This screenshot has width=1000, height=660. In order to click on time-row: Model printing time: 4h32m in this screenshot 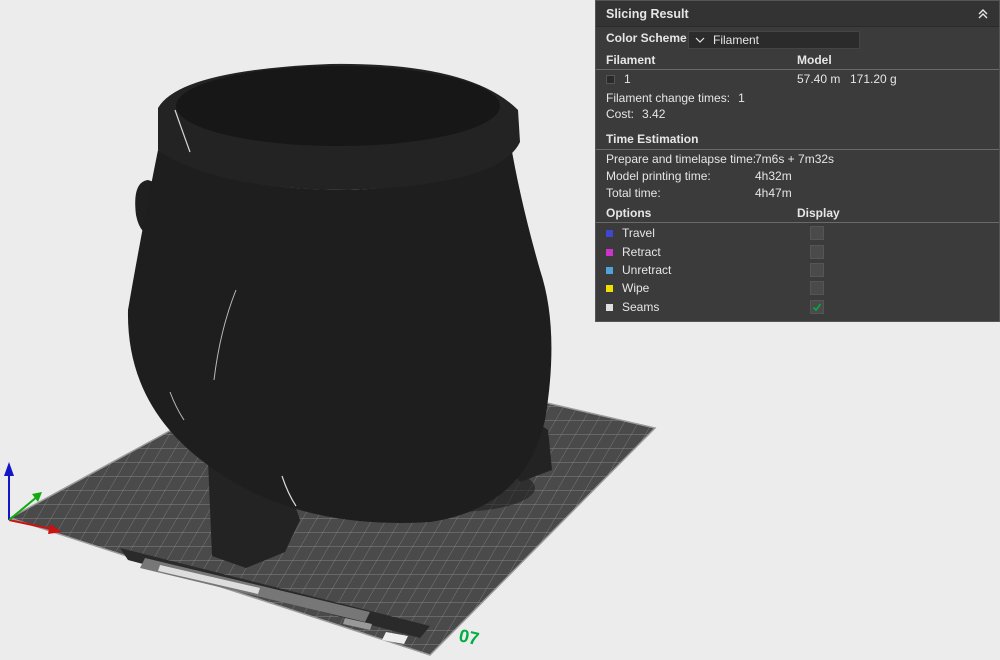, I will do `click(802, 176)`.